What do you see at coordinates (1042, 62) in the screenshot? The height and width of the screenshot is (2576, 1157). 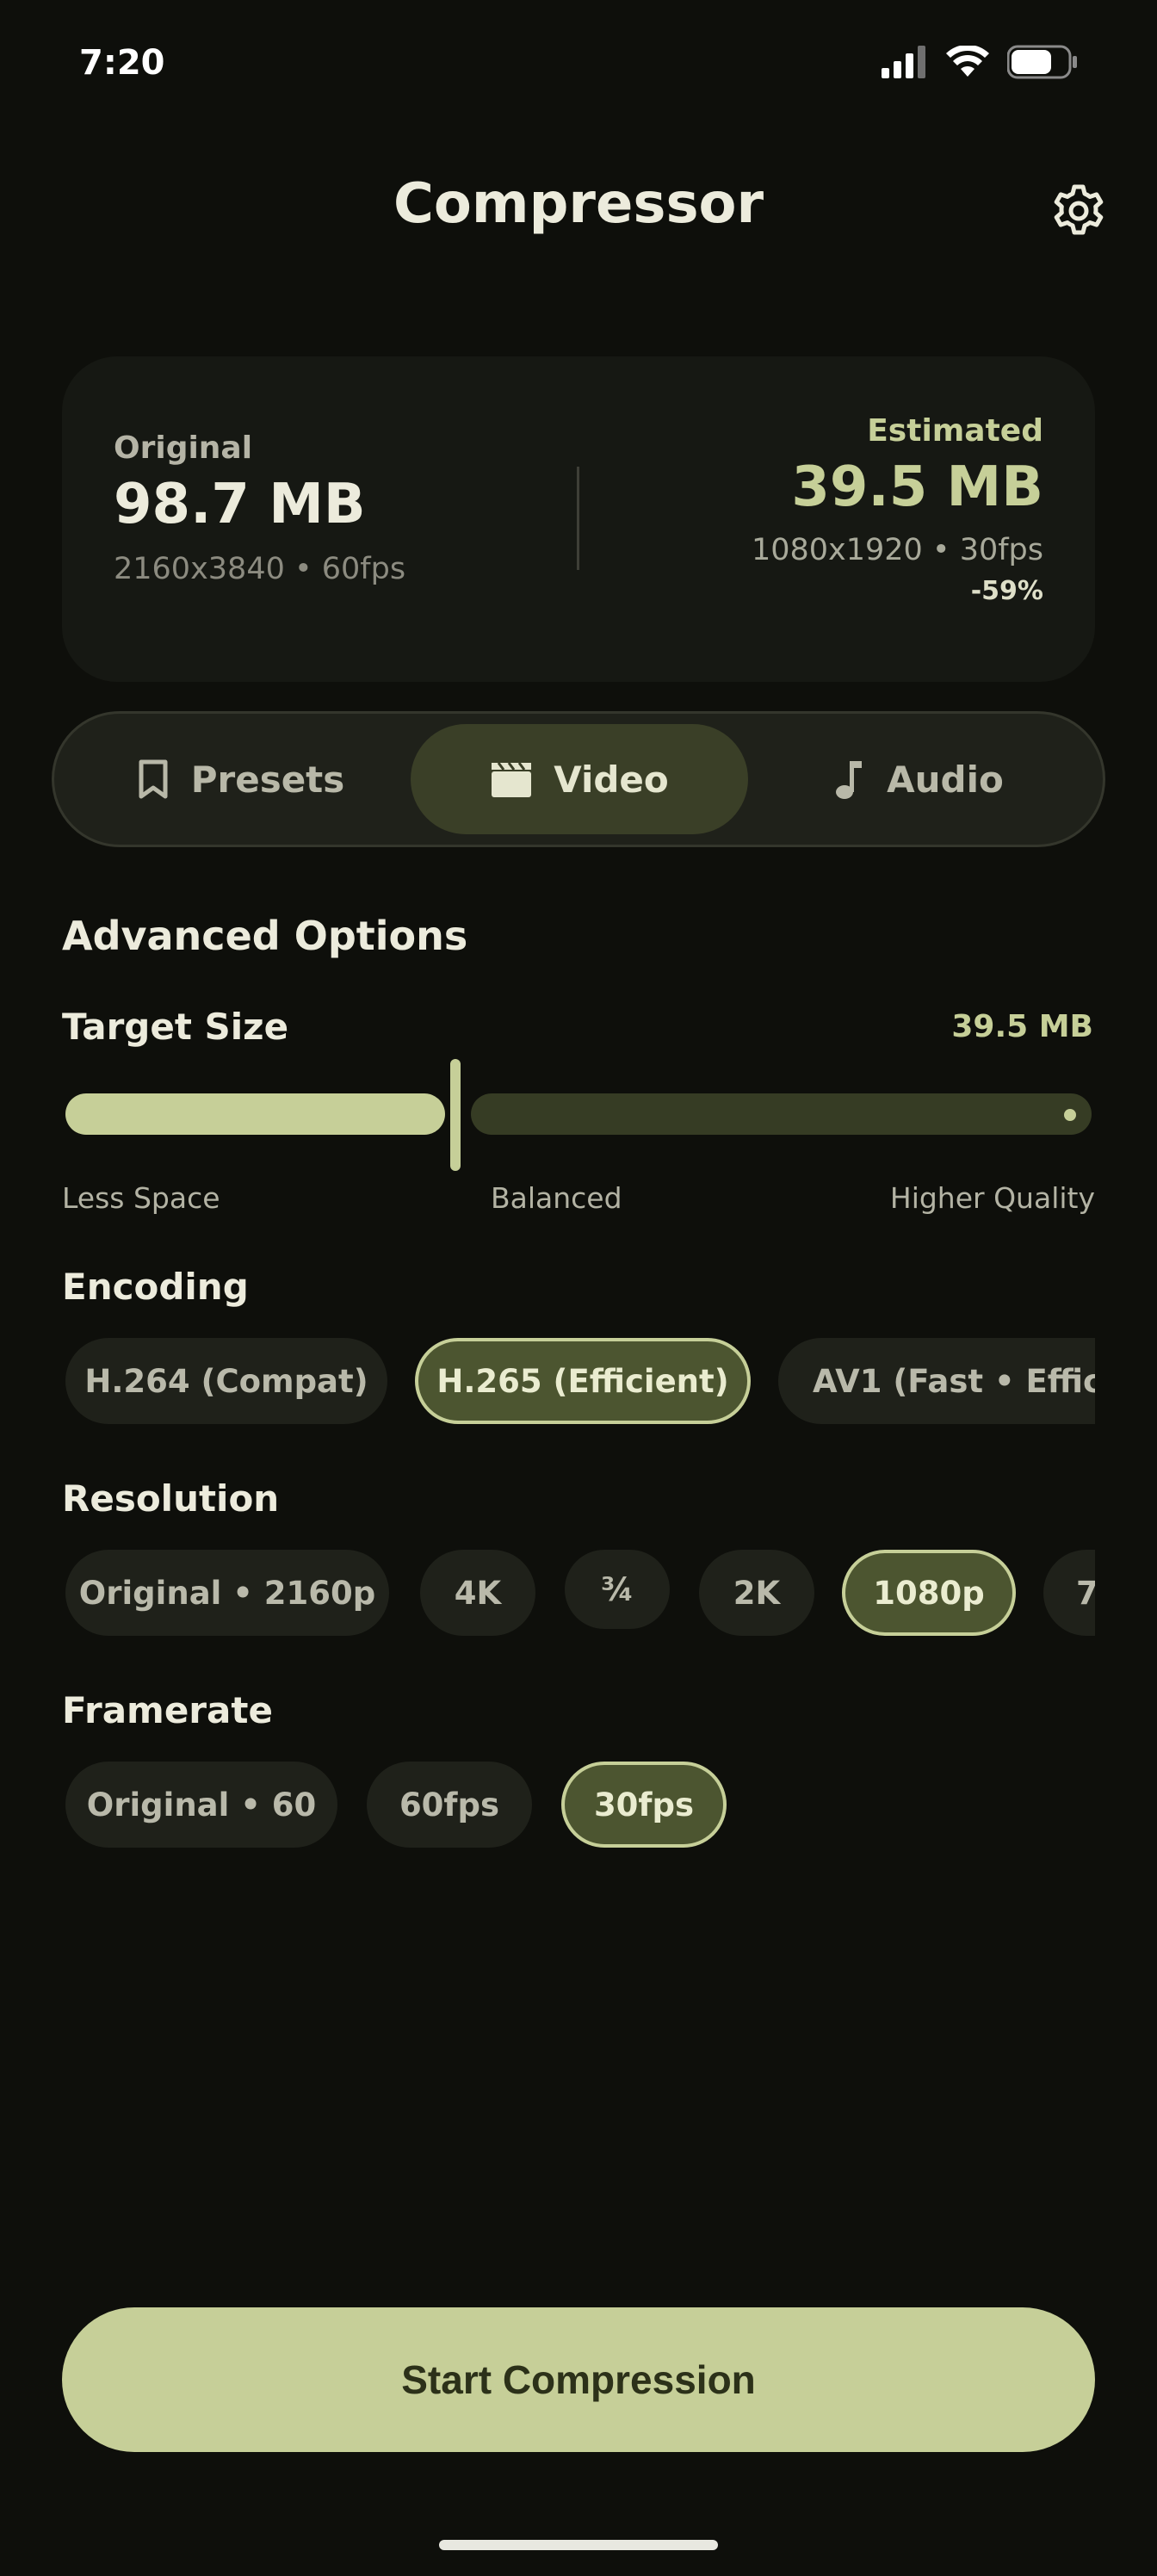 I see `battery-icon` at bounding box center [1042, 62].